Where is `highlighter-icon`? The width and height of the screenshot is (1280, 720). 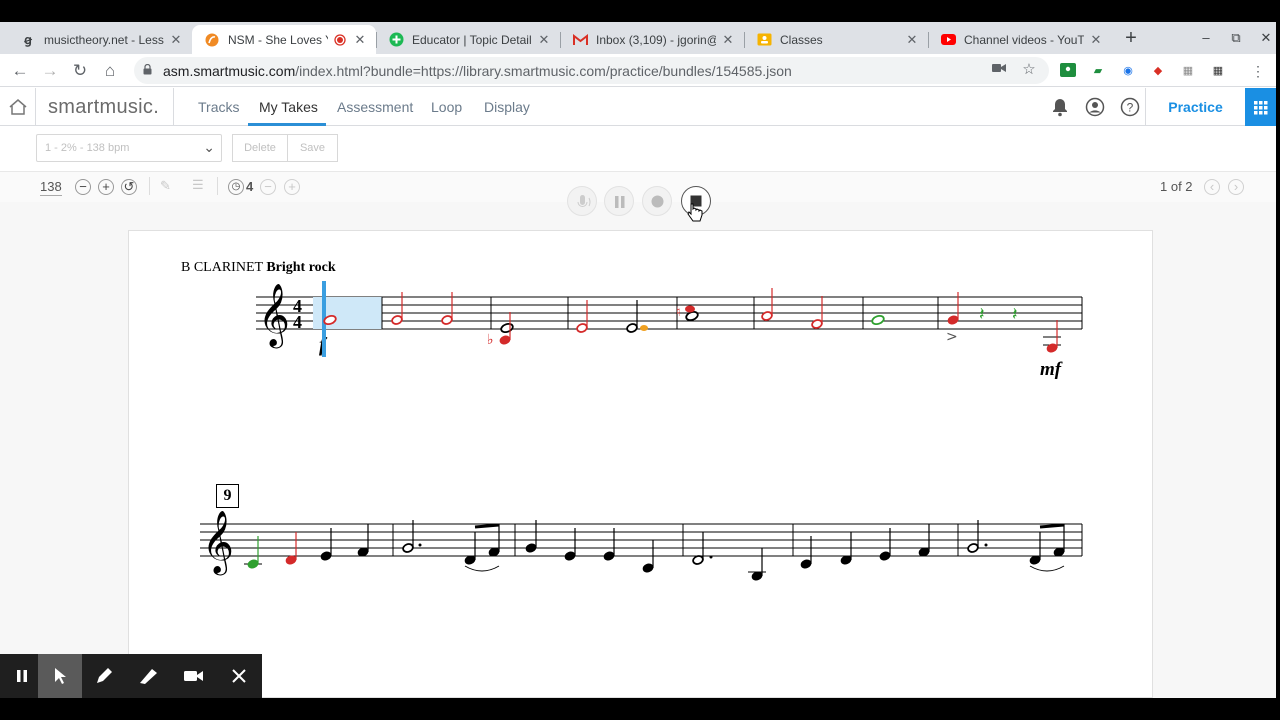
highlighter-icon is located at coordinates (148, 676).